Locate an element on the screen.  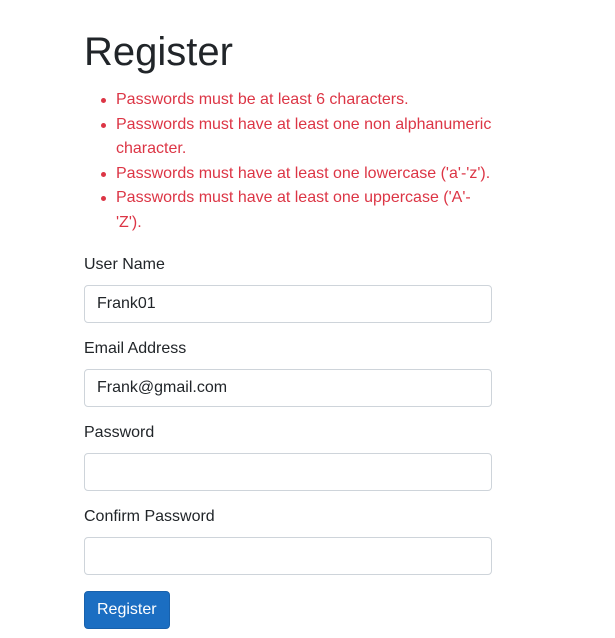
confirm-password-label: Confirm Password is located at coordinates (149, 516).